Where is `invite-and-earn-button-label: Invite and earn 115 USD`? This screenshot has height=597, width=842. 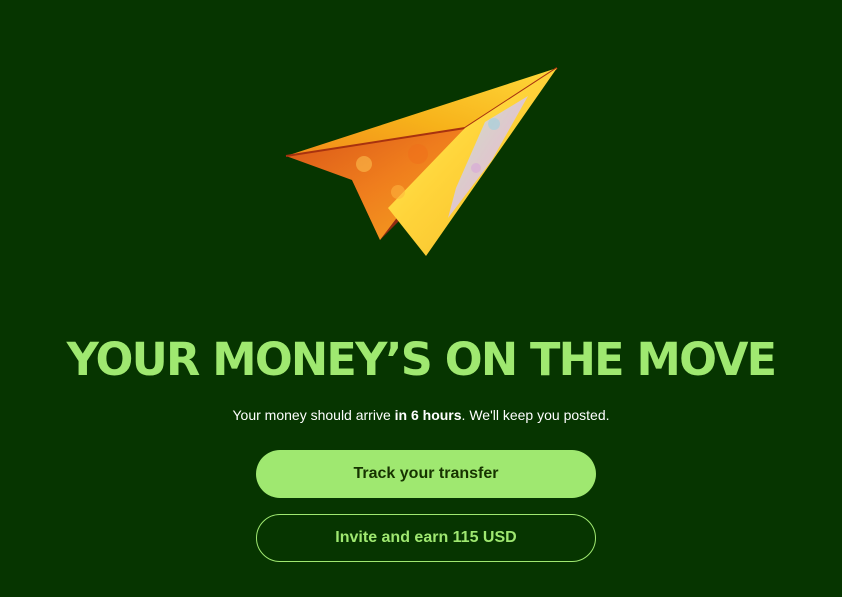
invite-and-earn-button-label: Invite and earn 115 USD is located at coordinates (426, 537).